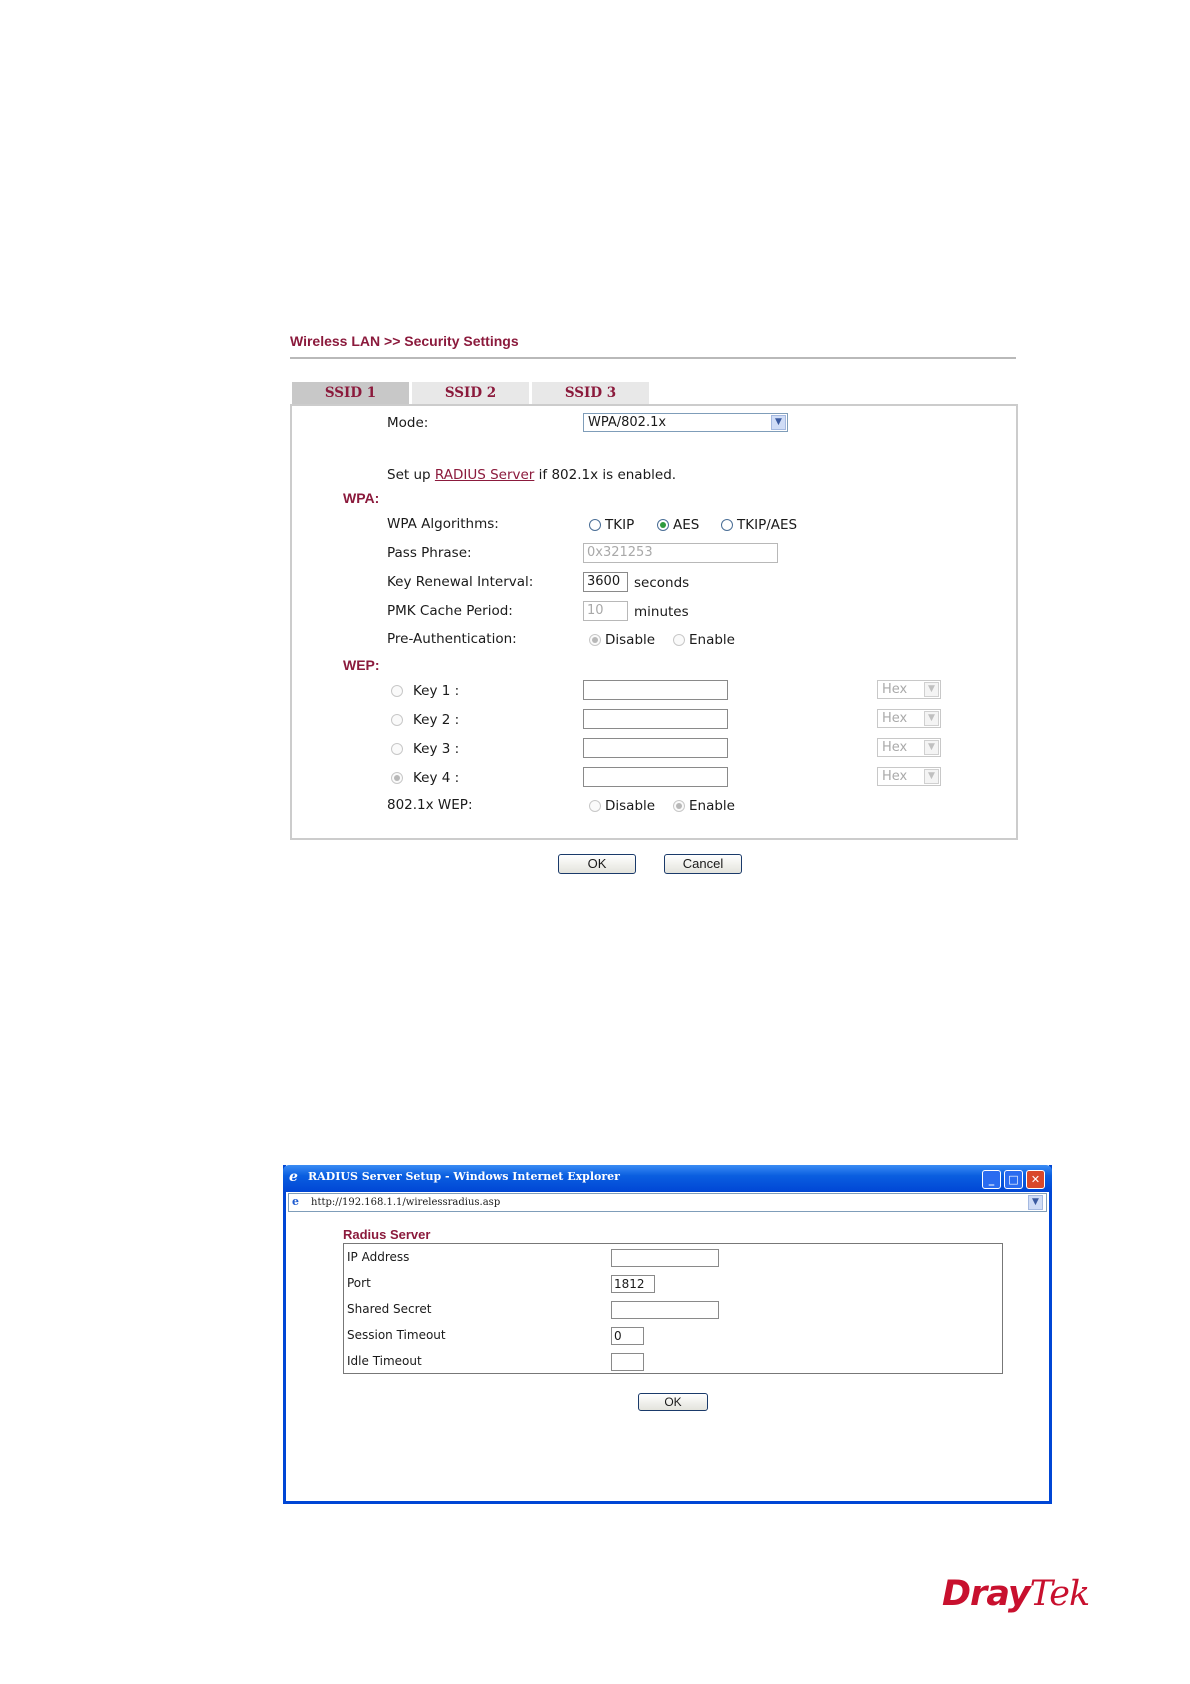 The height and width of the screenshot is (1684, 1190). Describe the element at coordinates (408, 423) in the screenshot. I see `mode-label: Mode:` at that location.